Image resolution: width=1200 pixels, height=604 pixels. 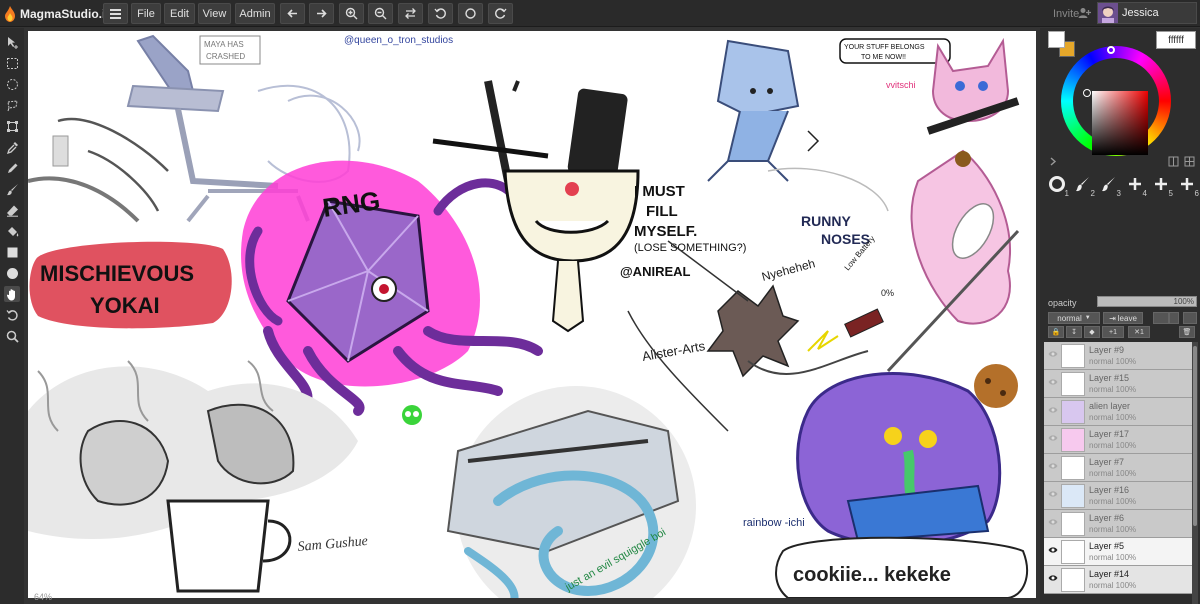 What do you see at coordinates (214, 13) in the screenshot?
I see `view-menu-button: View` at bounding box center [214, 13].